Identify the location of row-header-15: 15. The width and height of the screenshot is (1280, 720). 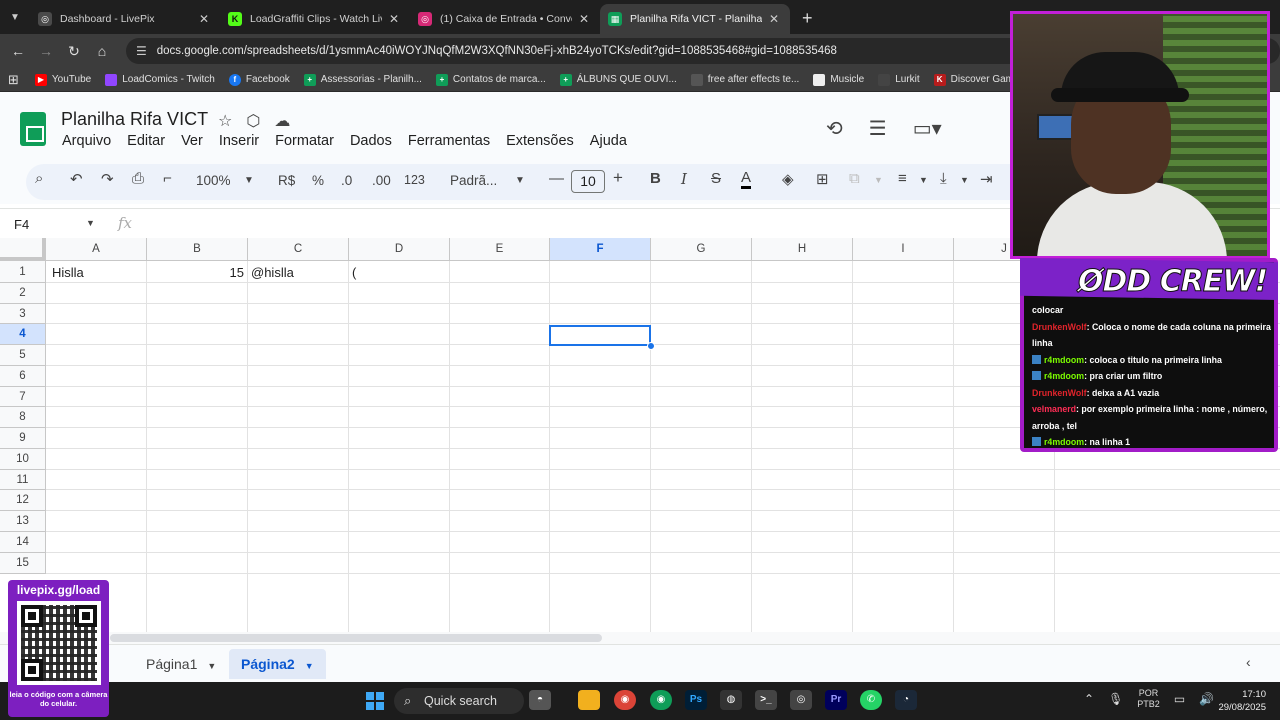
(23, 563).